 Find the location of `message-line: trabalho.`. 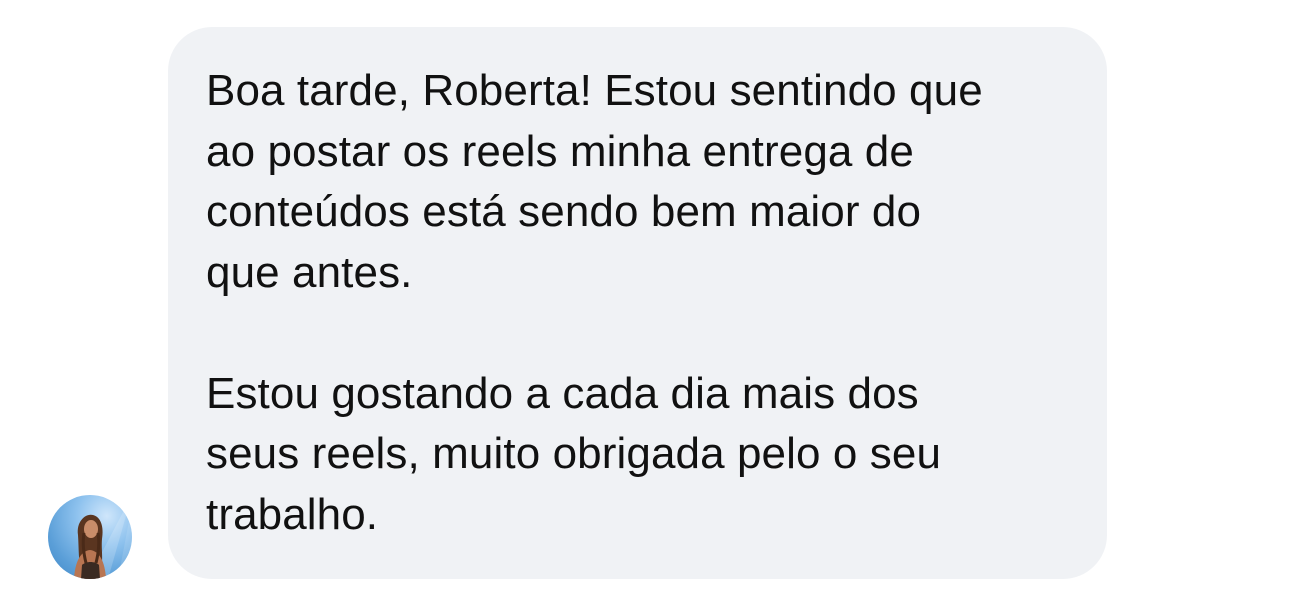

message-line: trabalho. is located at coordinates (292, 514).